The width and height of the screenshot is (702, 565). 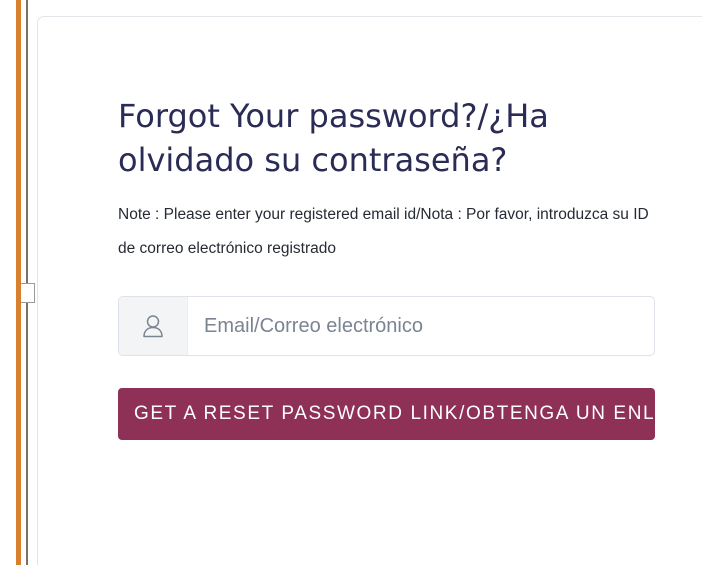 What do you see at coordinates (28, 293) in the screenshot?
I see `side-panel-handle` at bounding box center [28, 293].